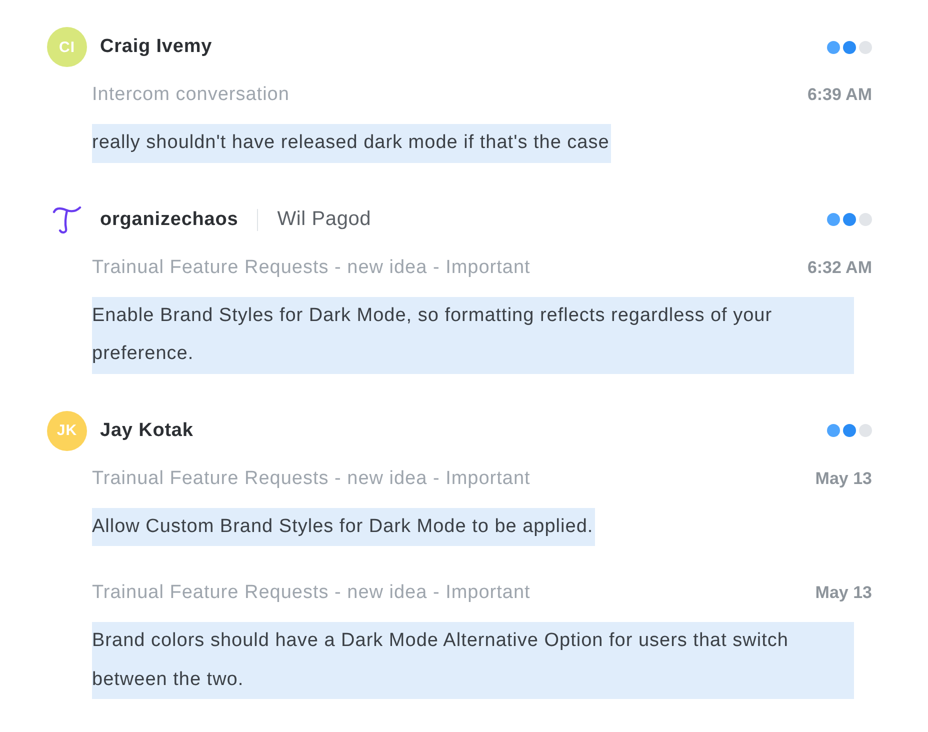 This screenshot has width=928, height=732. I want to click on message-time: 6:32 AM, so click(839, 268).